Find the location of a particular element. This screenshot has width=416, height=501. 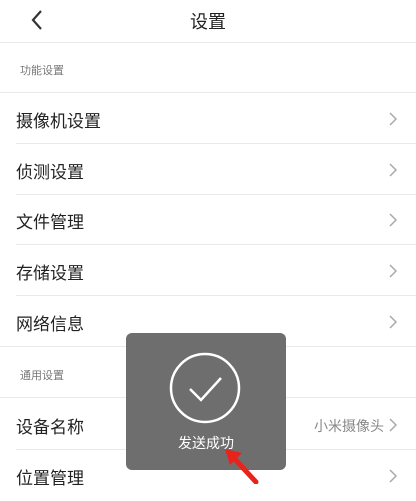

section-header-function: 功能设置 is located at coordinates (42, 70).